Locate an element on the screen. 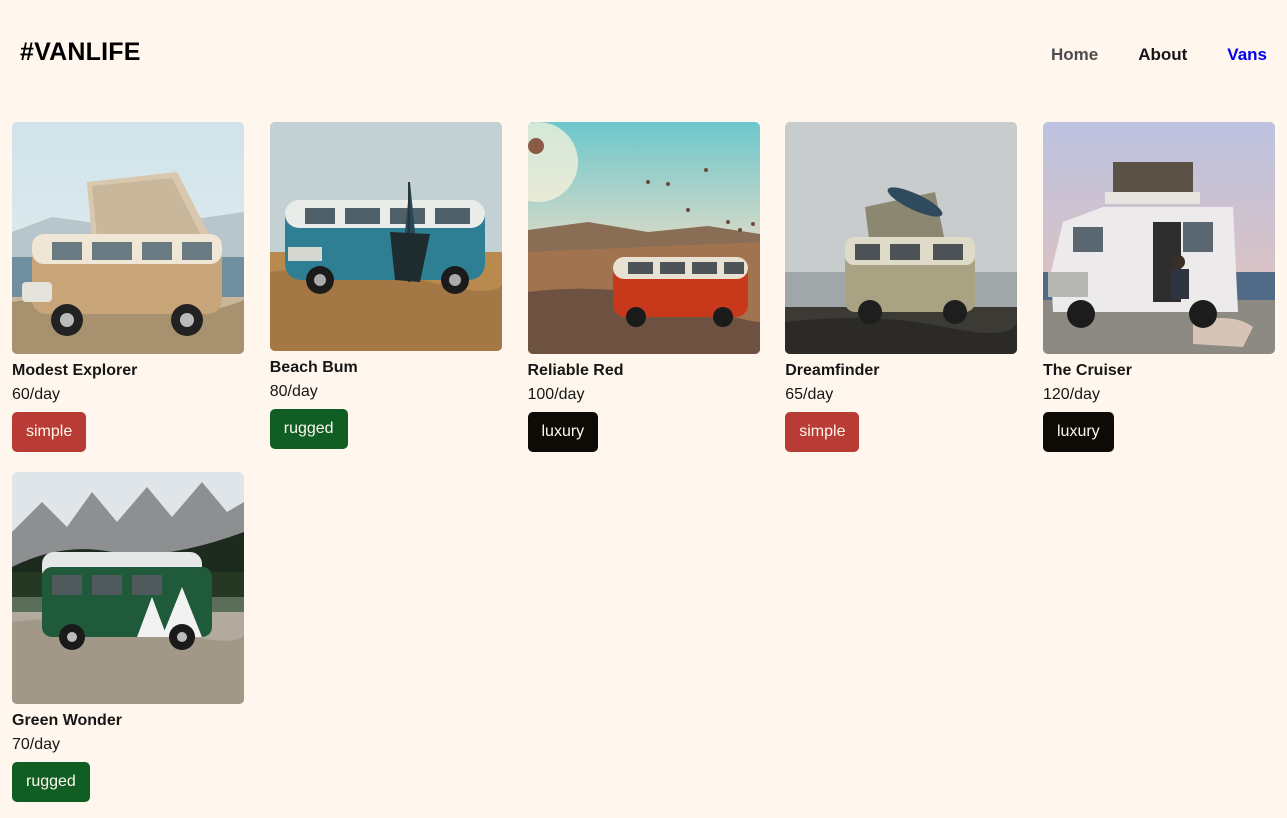 This screenshot has width=1287, height=818. teal-vw-bus-icon is located at coordinates (385, 236).